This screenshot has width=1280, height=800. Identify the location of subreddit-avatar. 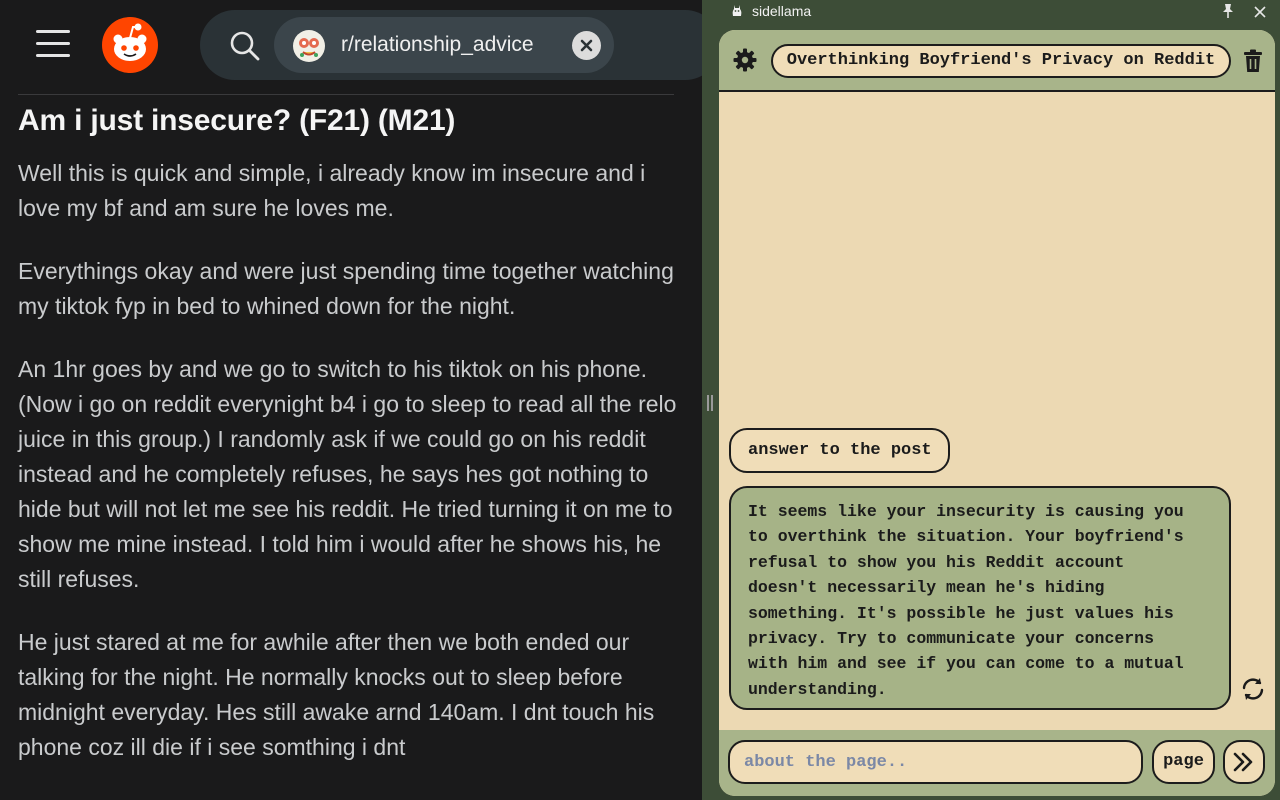
(309, 46).